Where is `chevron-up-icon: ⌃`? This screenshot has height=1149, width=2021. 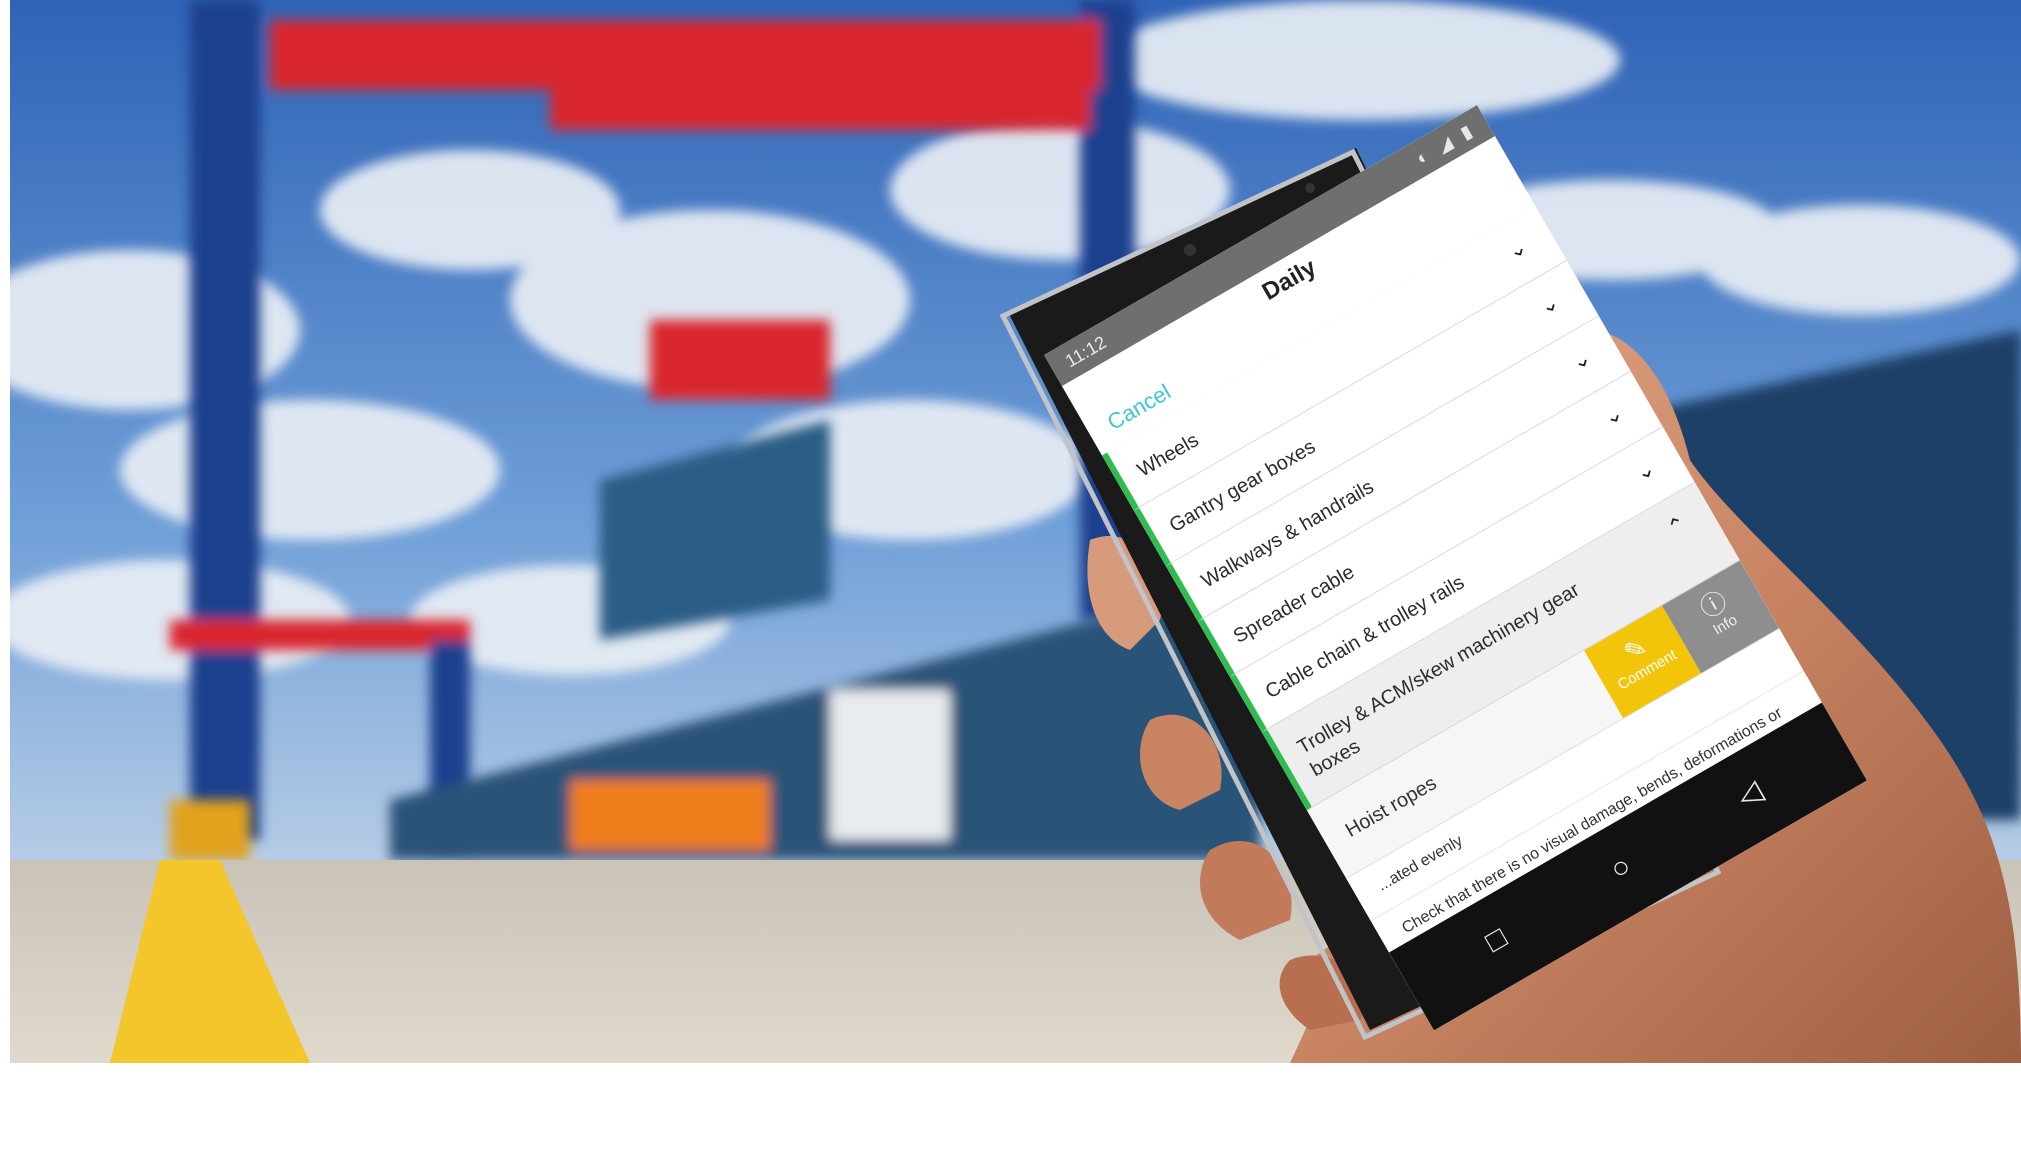 chevron-up-icon: ⌃ is located at coordinates (1677, 526).